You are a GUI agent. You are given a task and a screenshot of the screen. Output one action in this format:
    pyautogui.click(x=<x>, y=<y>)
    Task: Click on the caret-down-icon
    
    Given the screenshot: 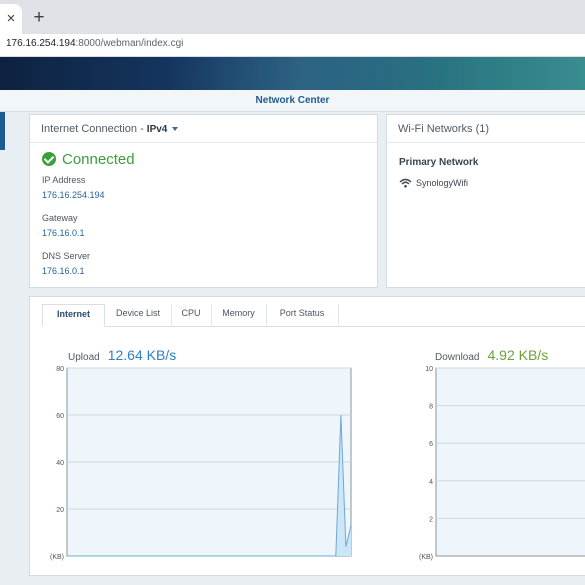 What is the action you would take?
    pyautogui.click(x=175, y=129)
    